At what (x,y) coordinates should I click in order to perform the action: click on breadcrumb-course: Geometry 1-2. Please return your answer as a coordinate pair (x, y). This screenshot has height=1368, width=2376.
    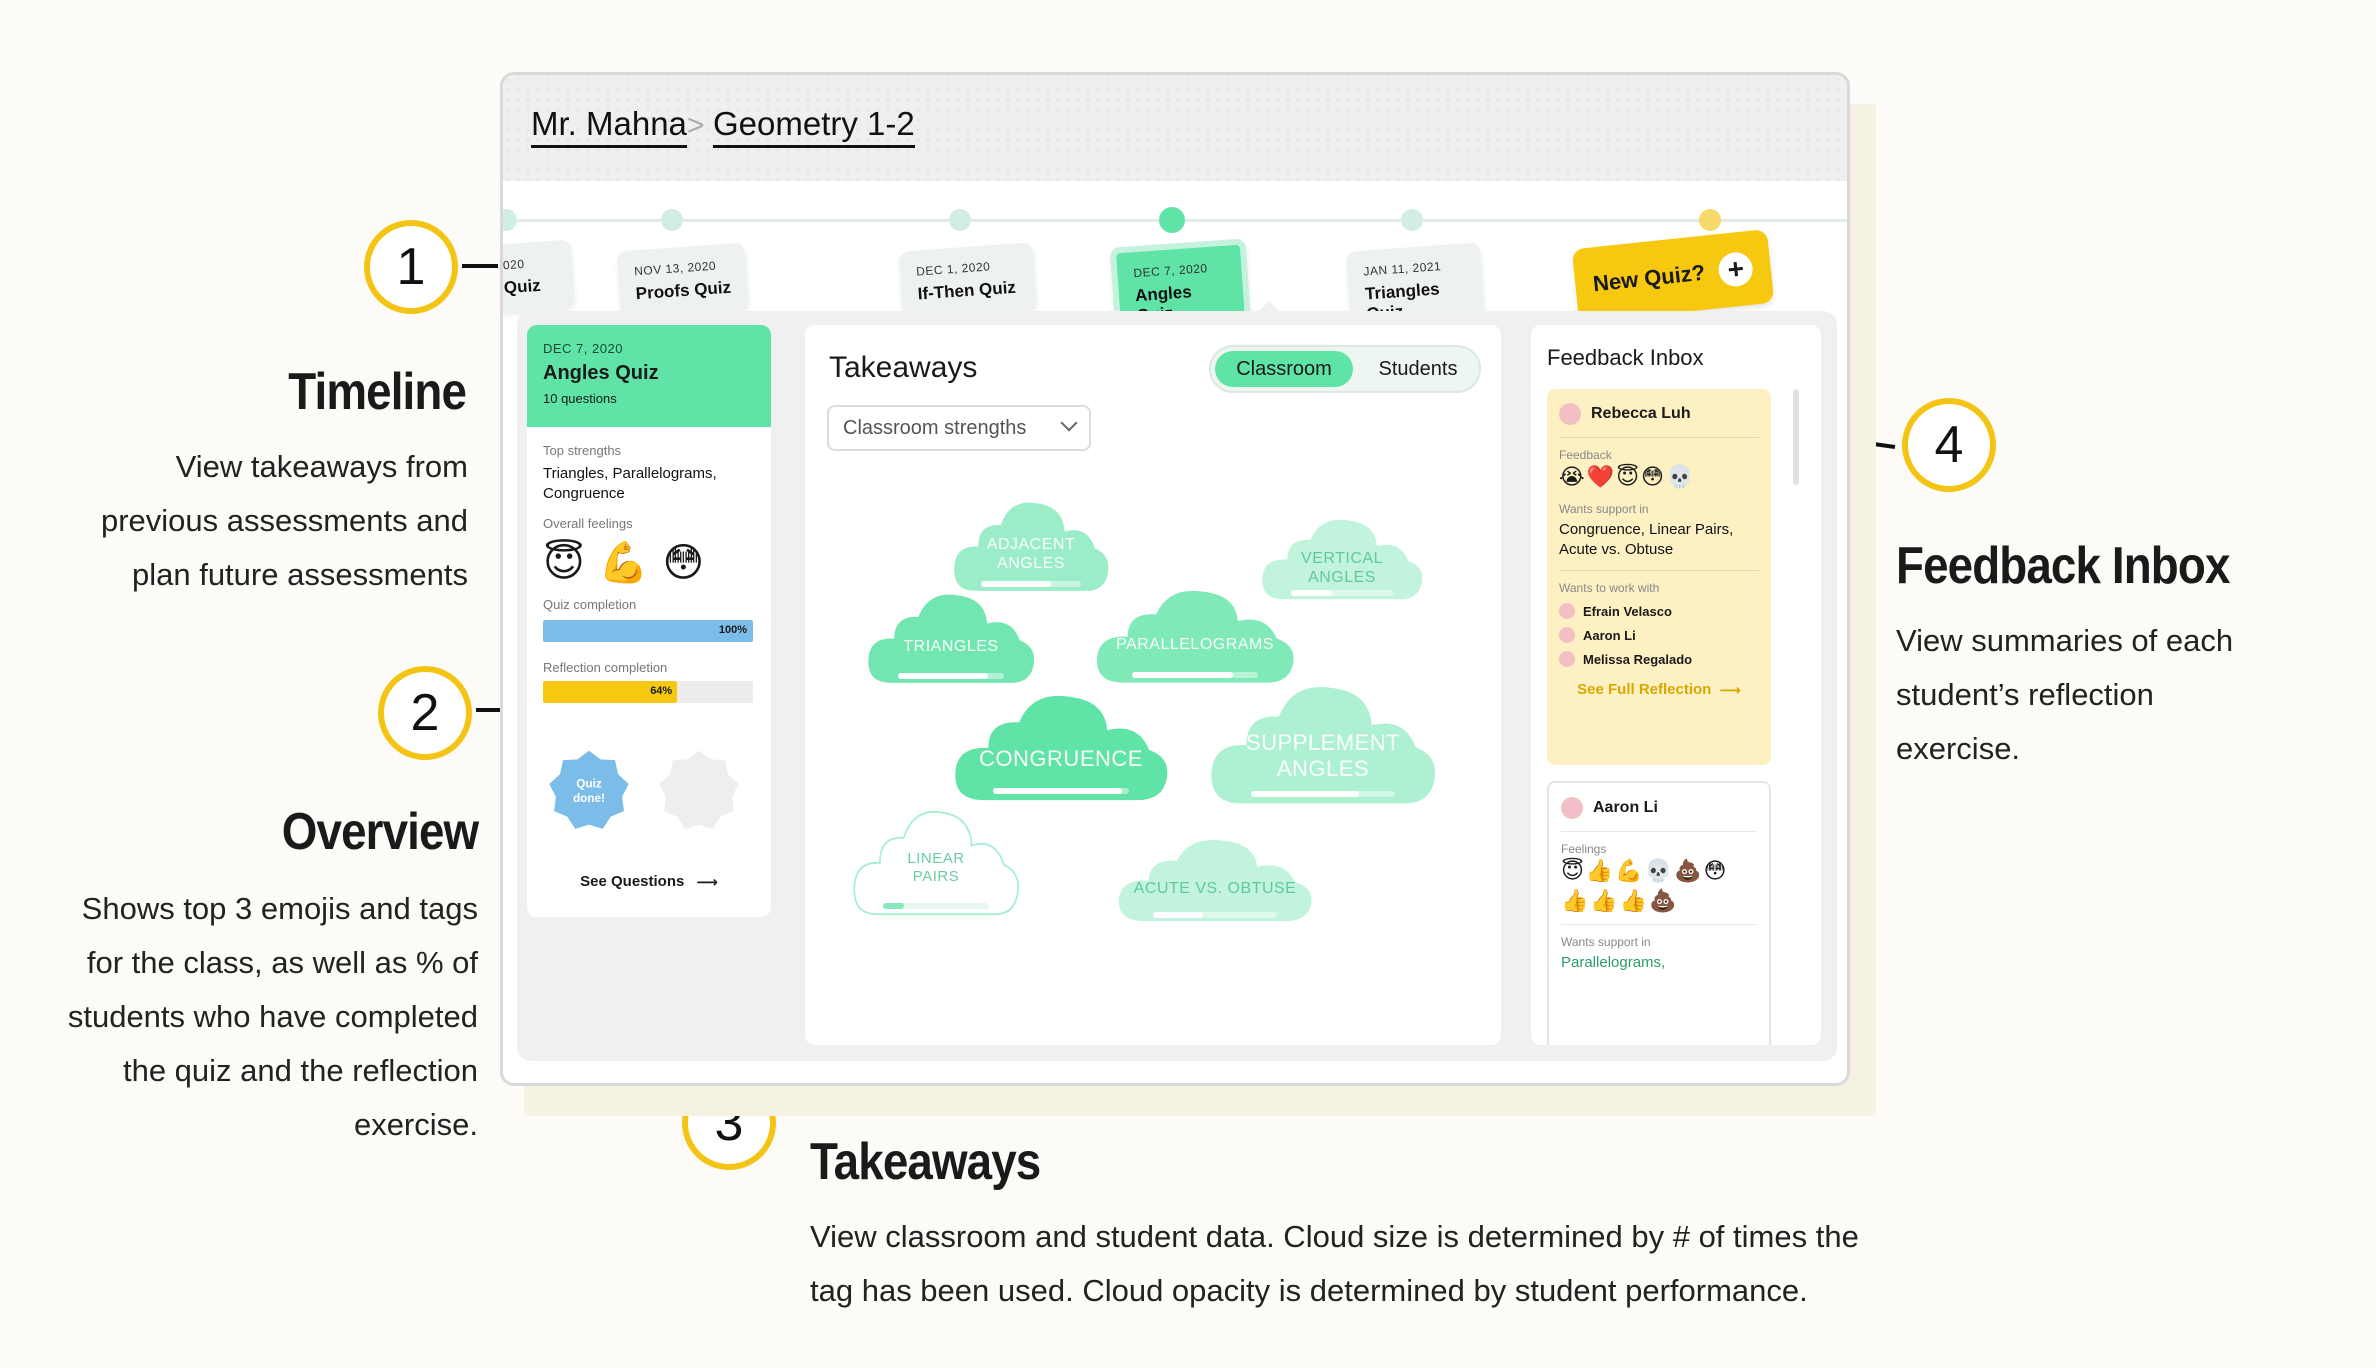
    Looking at the image, I should click on (814, 126).